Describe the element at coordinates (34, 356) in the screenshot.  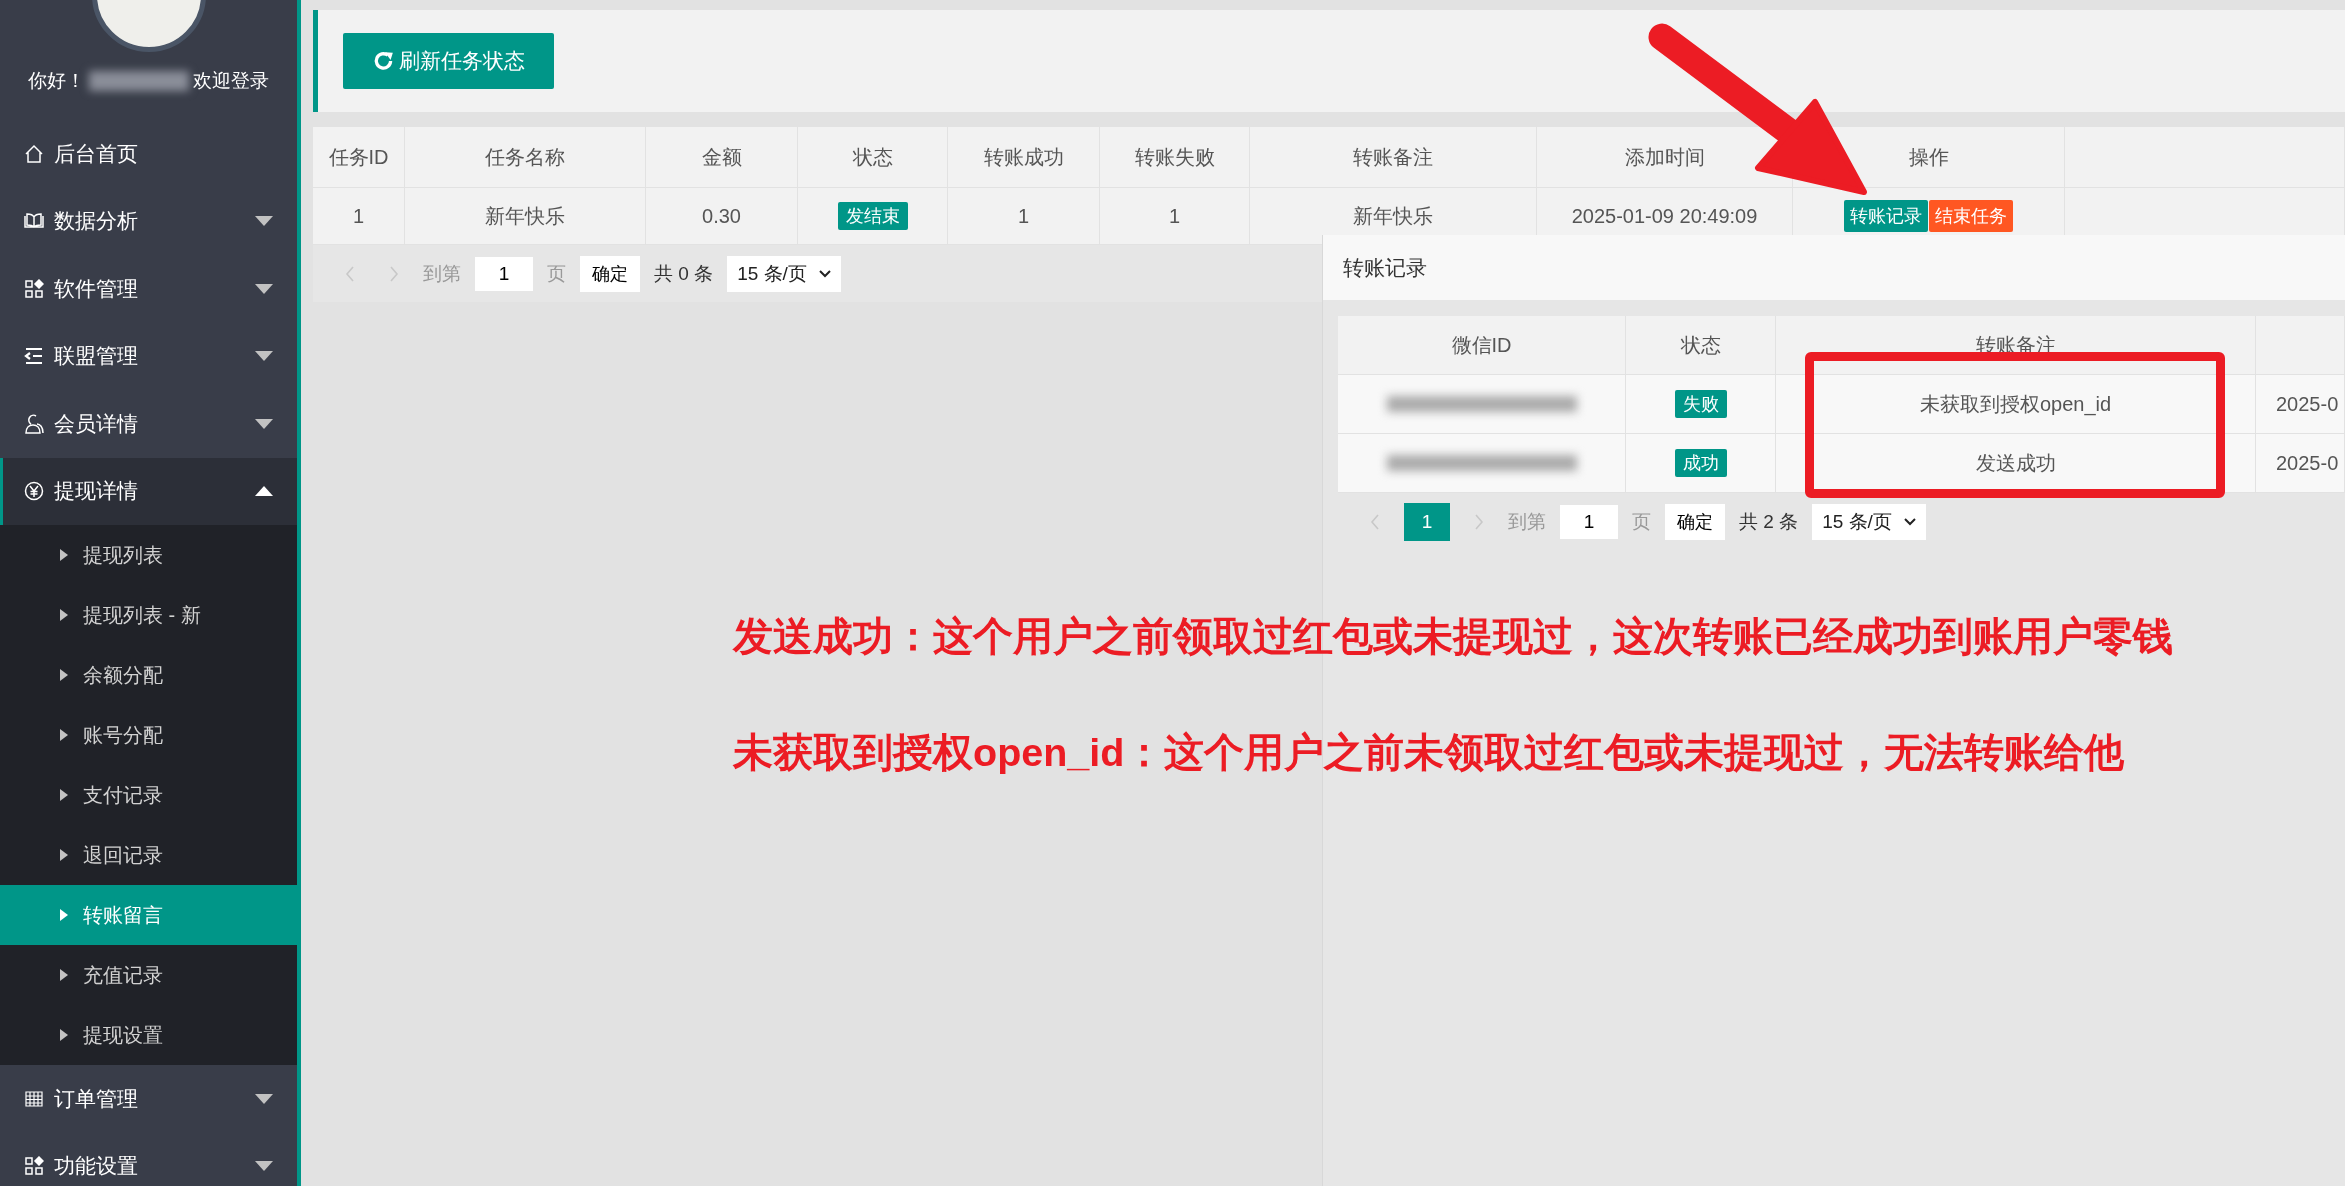
I see `list-icon` at that location.